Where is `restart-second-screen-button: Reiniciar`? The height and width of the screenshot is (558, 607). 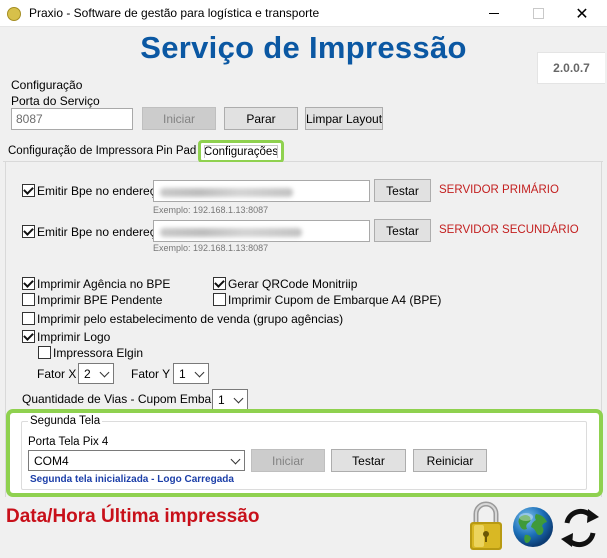 restart-second-screen-button: Reiniciar is located at coordinates (450, 460).